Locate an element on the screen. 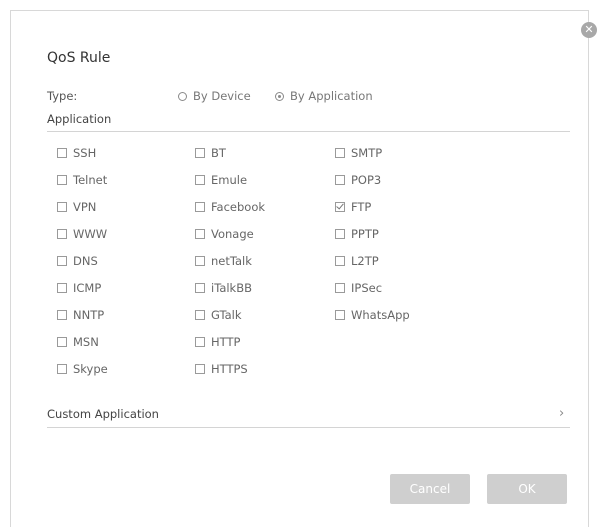 Image resolution: width=601 pixels, height=527 pixels. checkbox-http: HTTP is located at coordinates (217, 342).